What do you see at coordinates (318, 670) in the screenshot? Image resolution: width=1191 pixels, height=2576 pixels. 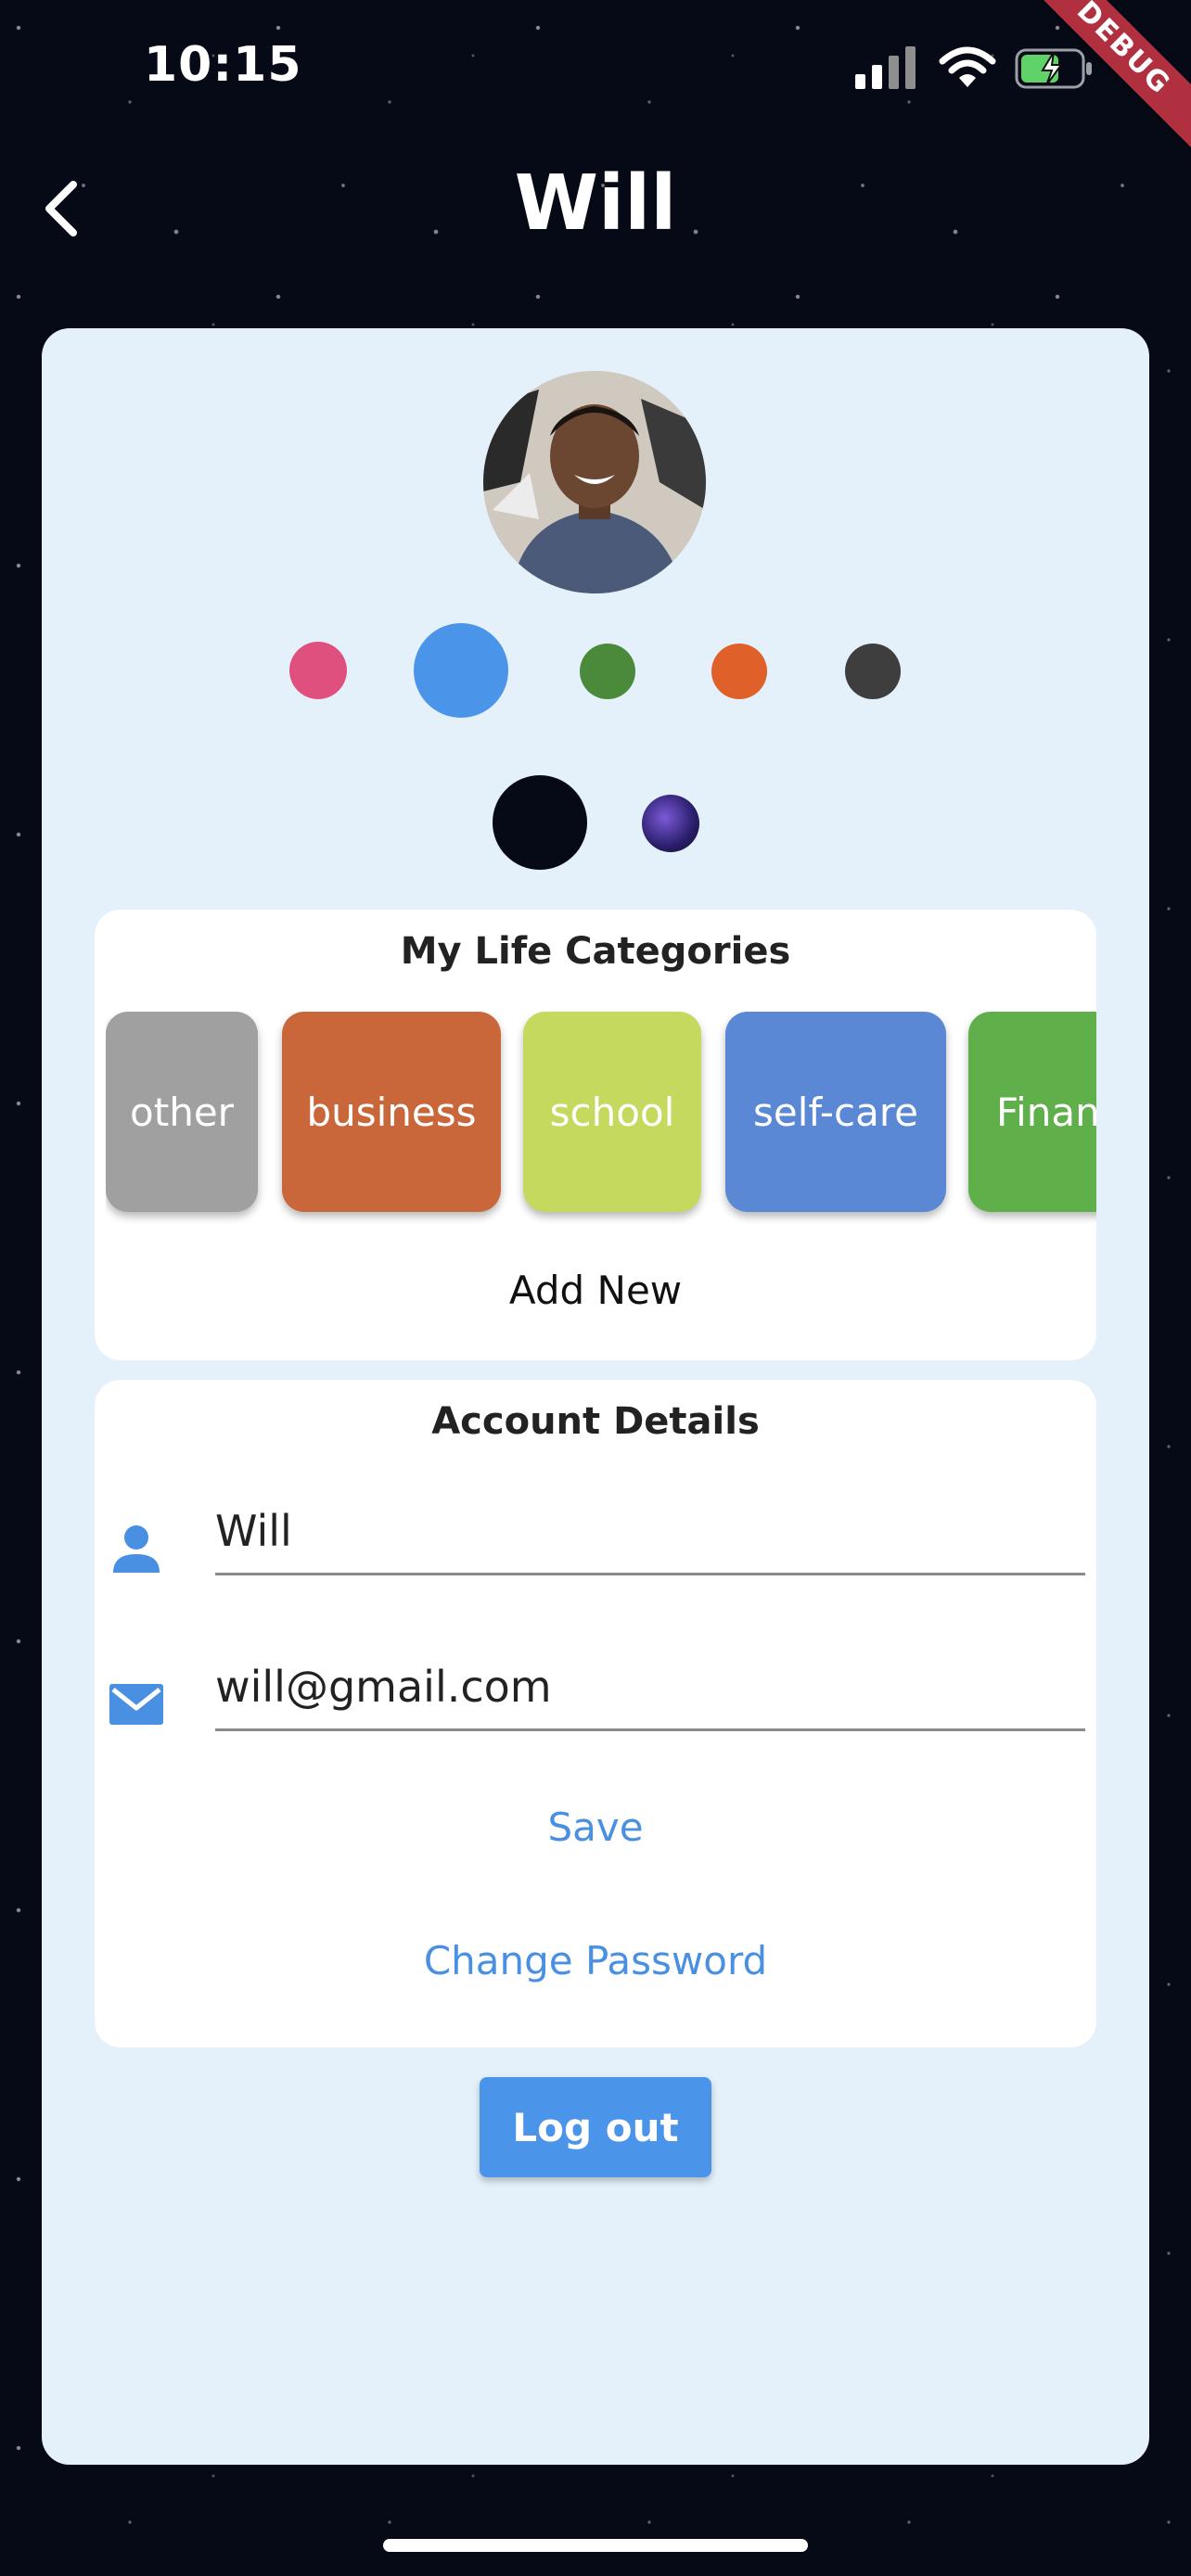 I see `color-swatch-pink` at bounding box center [318, 670].